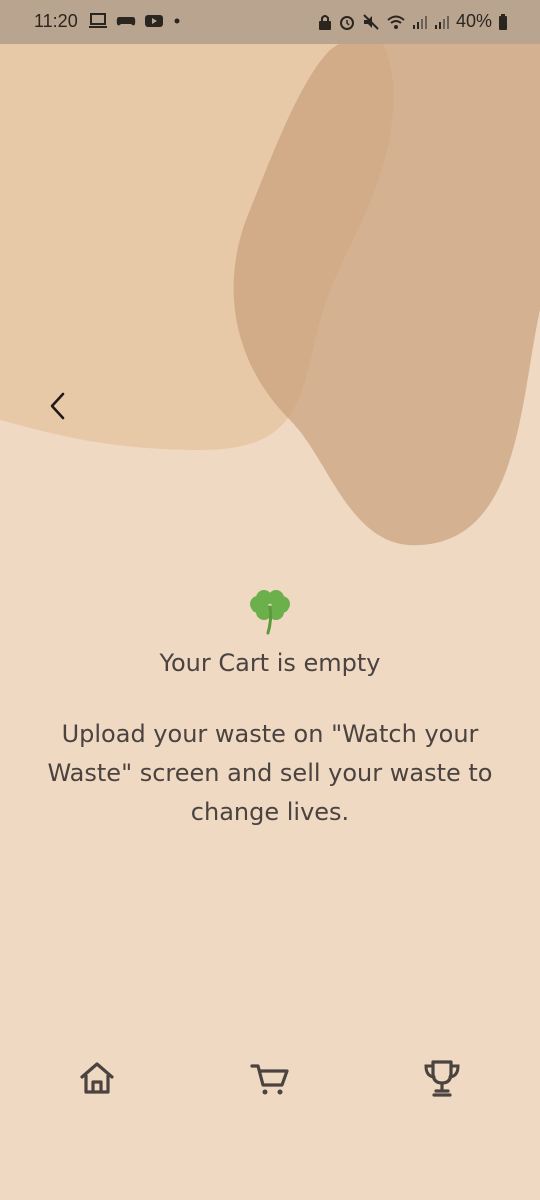  I want to click on lock-icon, so click(324, 22).